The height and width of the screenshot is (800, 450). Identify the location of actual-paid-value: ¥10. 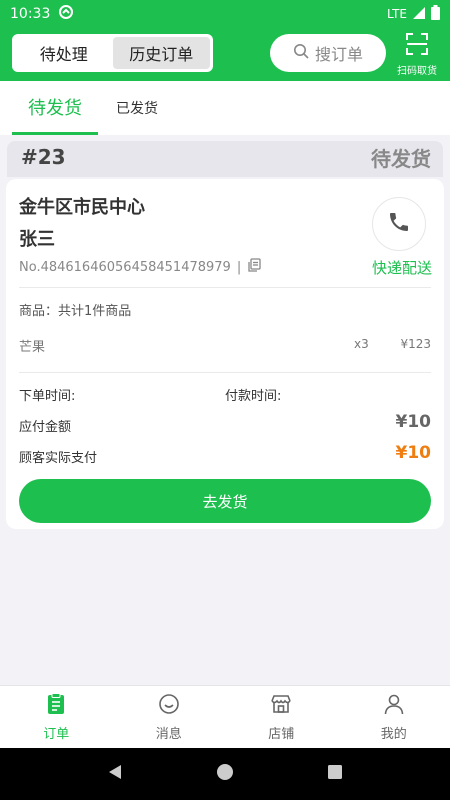
(413, 453).